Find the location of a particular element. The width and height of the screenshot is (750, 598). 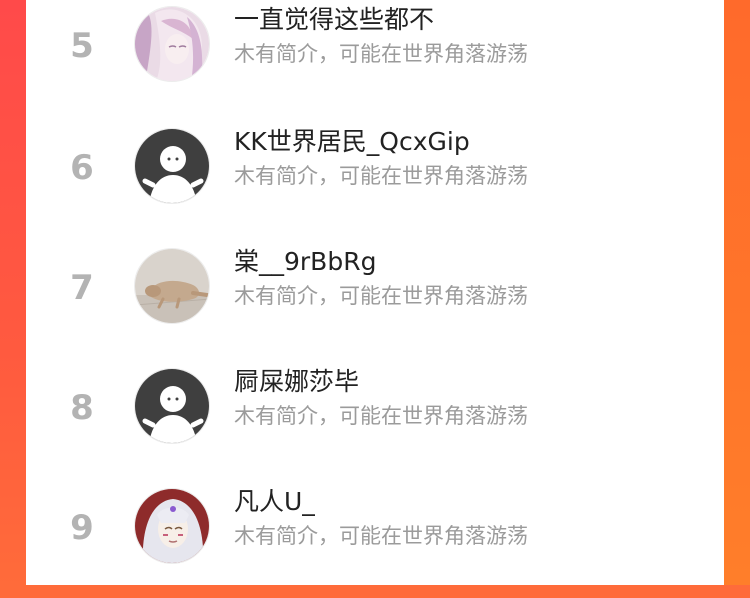

right-gradient-border is located at coordinates (737, 292).